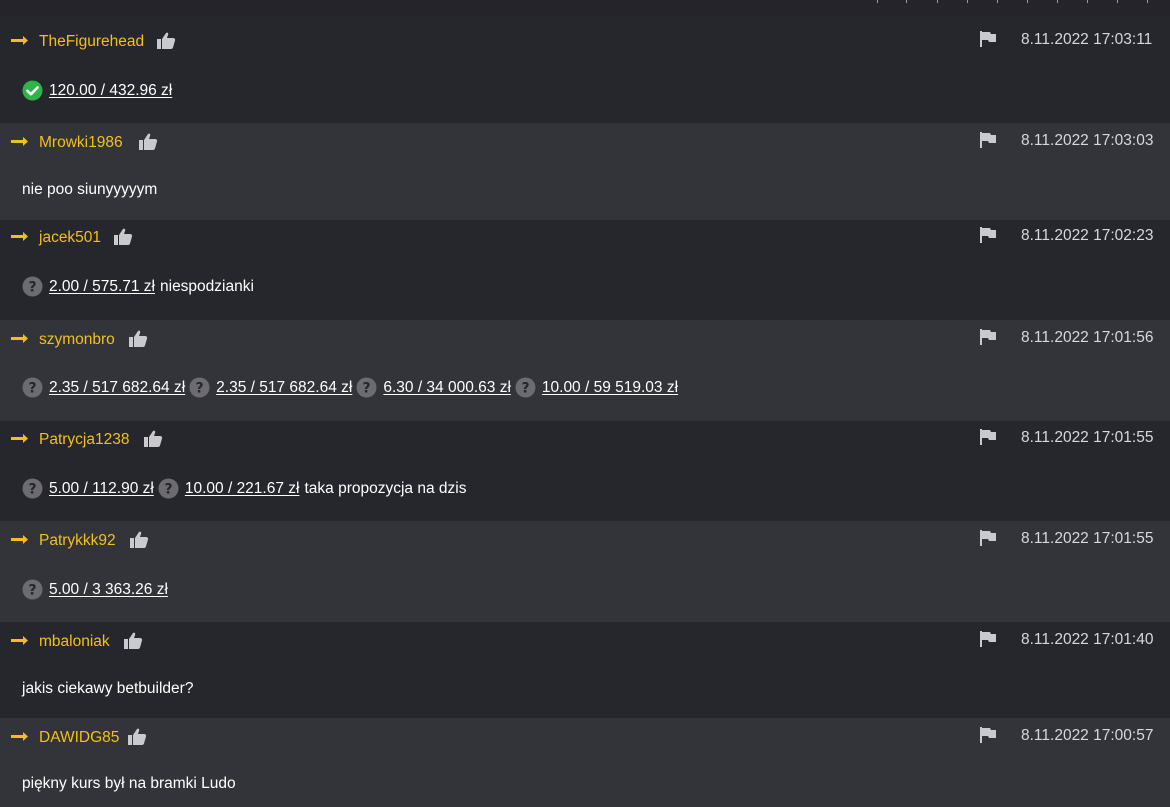 This screenshot has height=807, width=1170. What do you see at coordinates (101, 489) in the screenshot?
I see `bet-slip-link: 5.00 / 112.90 zł` at bounding box center [101, 489].